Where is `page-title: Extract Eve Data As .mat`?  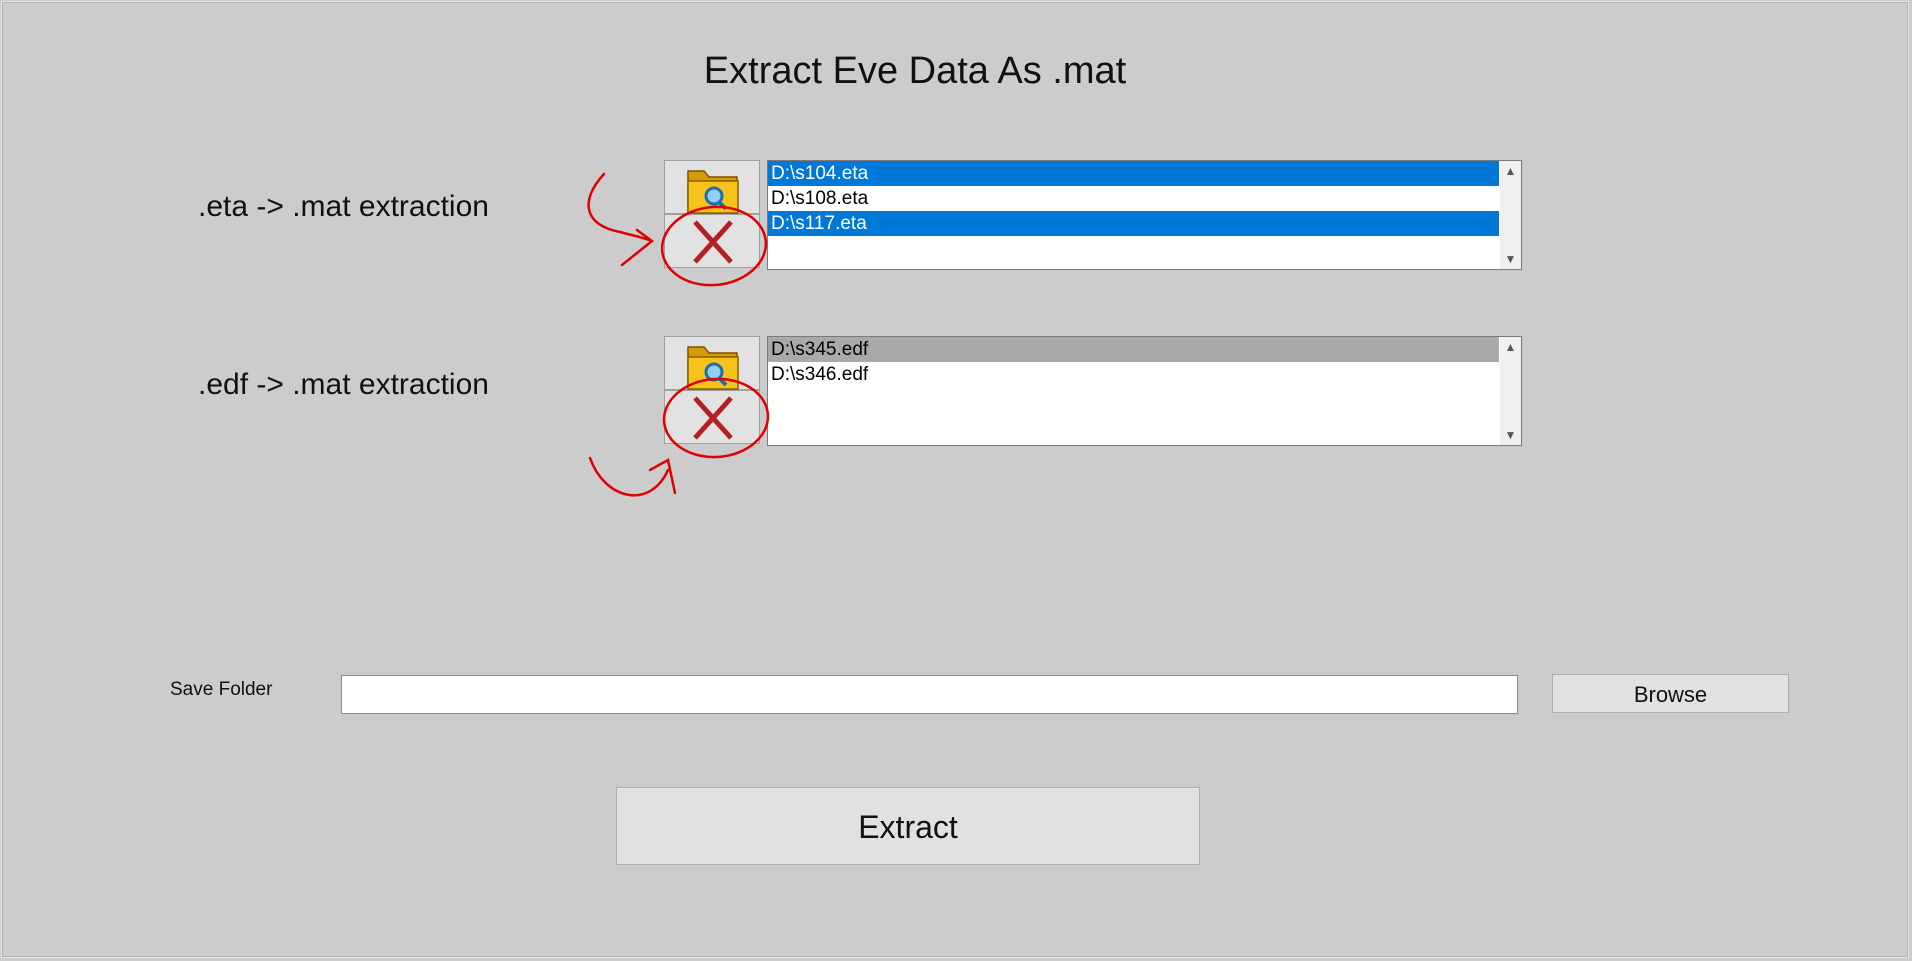 page-title: Extract Eve Data As .mat is located at coordinates (915, 71).